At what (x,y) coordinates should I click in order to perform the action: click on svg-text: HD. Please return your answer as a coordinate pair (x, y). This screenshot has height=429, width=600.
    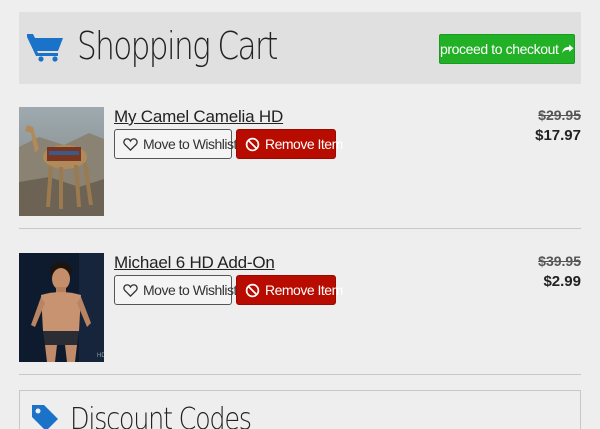
    Looking at the image, I should click on (100, 356).